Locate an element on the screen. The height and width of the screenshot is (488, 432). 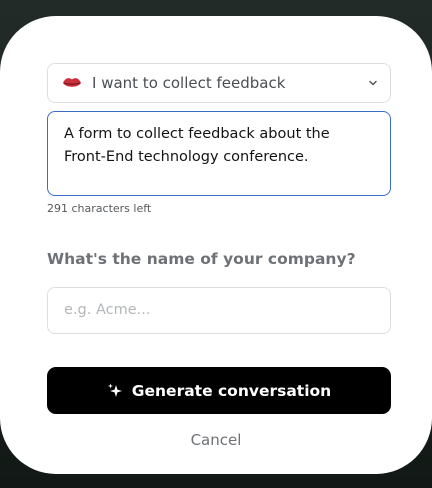
goal-select-value: I want to collect feedback is located at coordinates (189, 83).